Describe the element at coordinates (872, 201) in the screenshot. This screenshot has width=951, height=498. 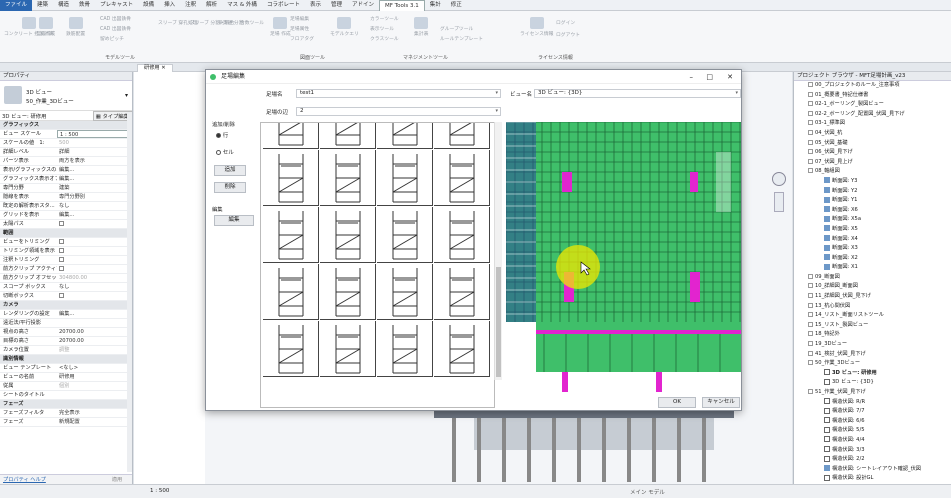
I see `browser-item: 断面図: Y1` at that location.